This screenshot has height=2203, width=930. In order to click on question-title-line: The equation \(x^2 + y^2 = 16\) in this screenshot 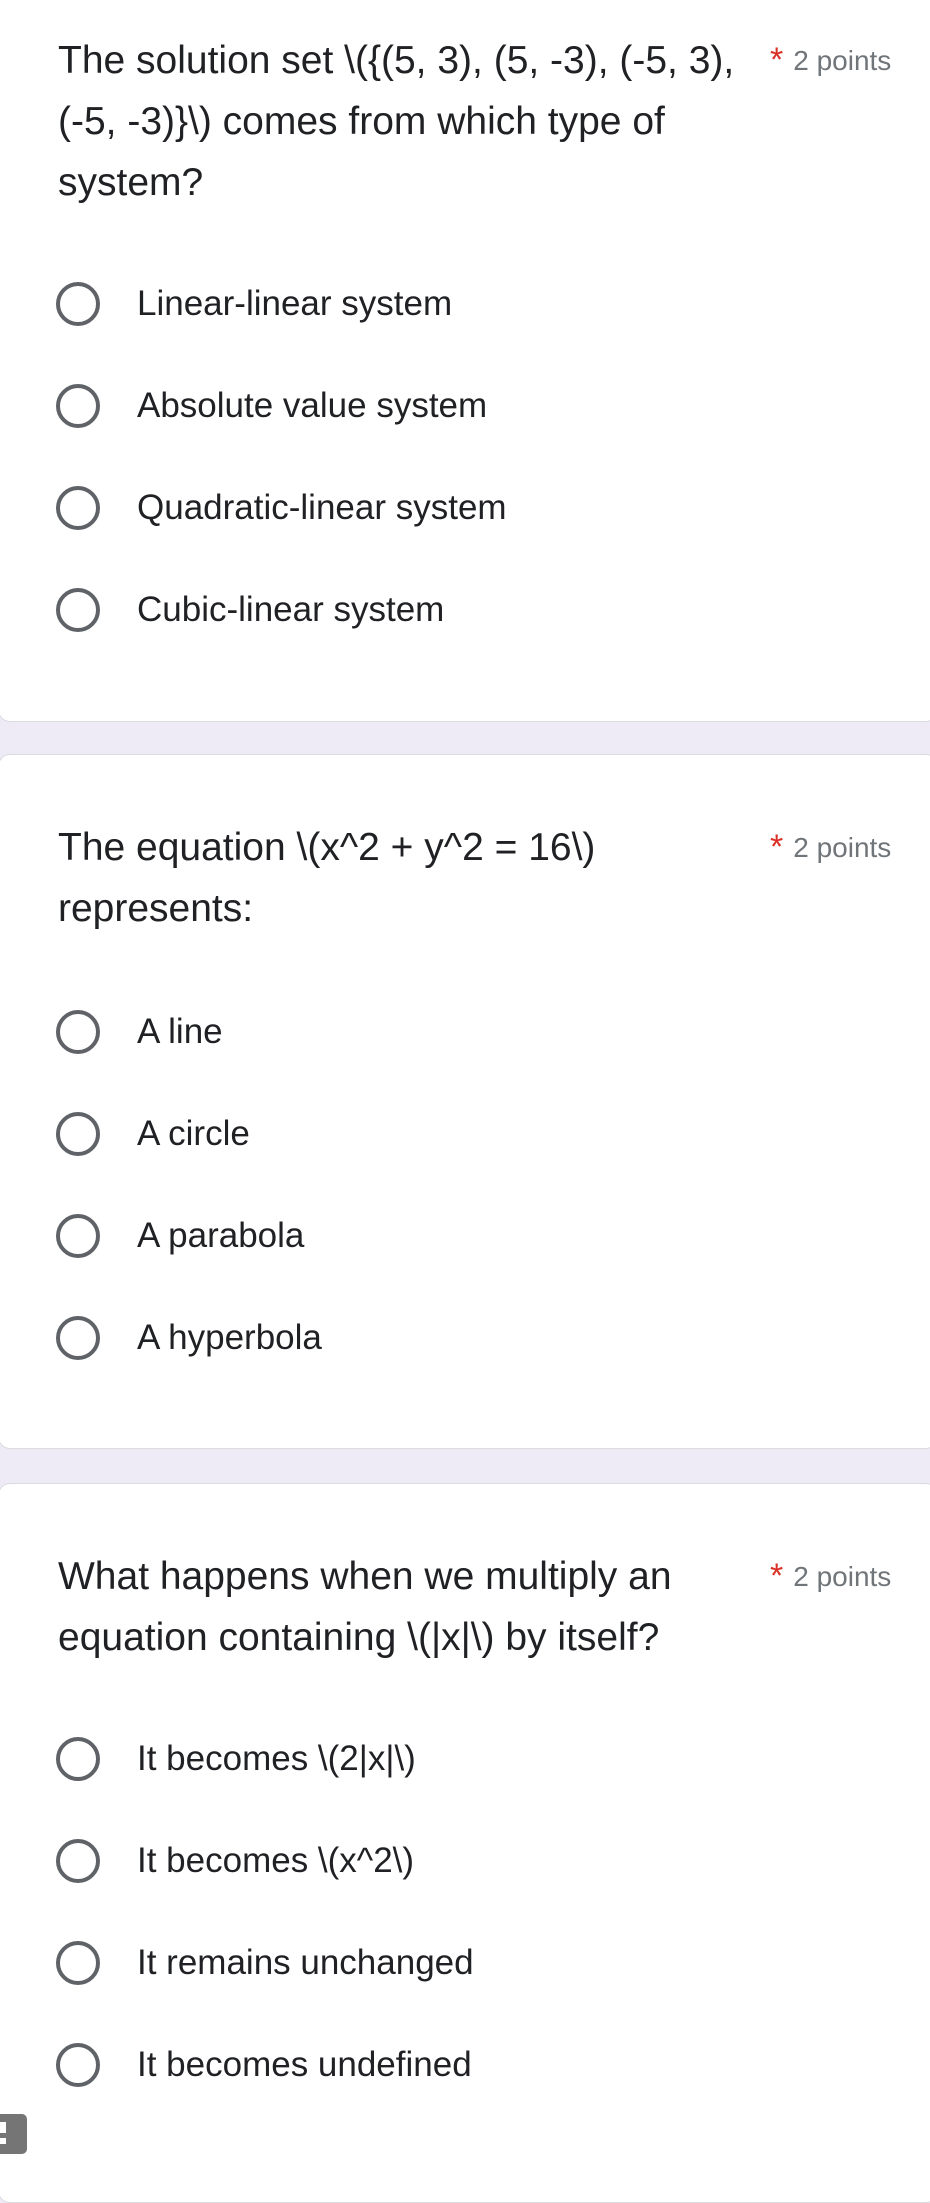, I will do `click(327, 847)`.